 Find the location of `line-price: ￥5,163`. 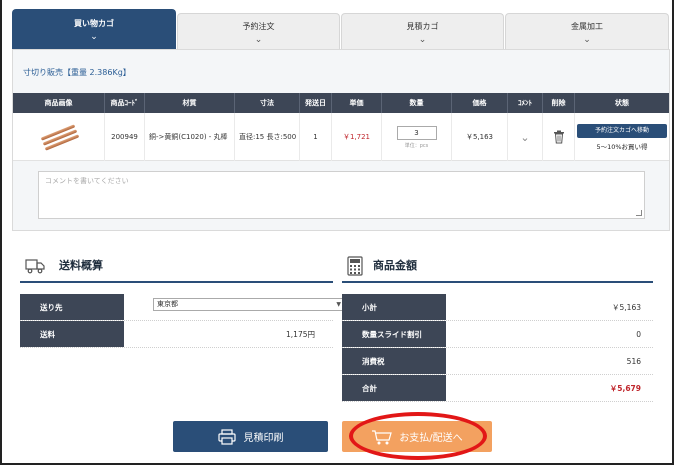

line-price: ￥5,163 is located at coordinates (480, 137).